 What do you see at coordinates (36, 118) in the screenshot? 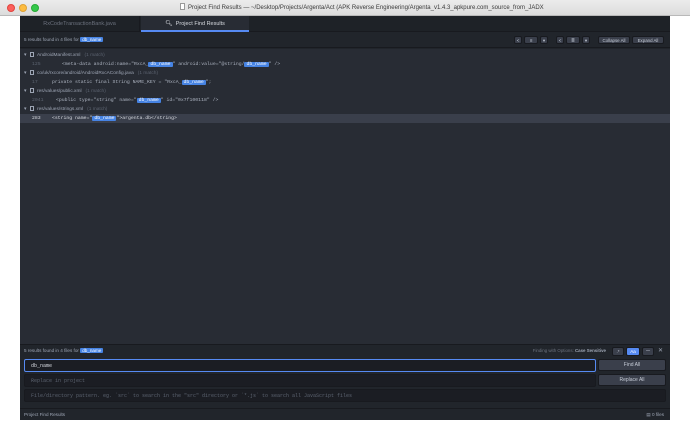
I see `line-number: 283` at bounding box center [36, 118].